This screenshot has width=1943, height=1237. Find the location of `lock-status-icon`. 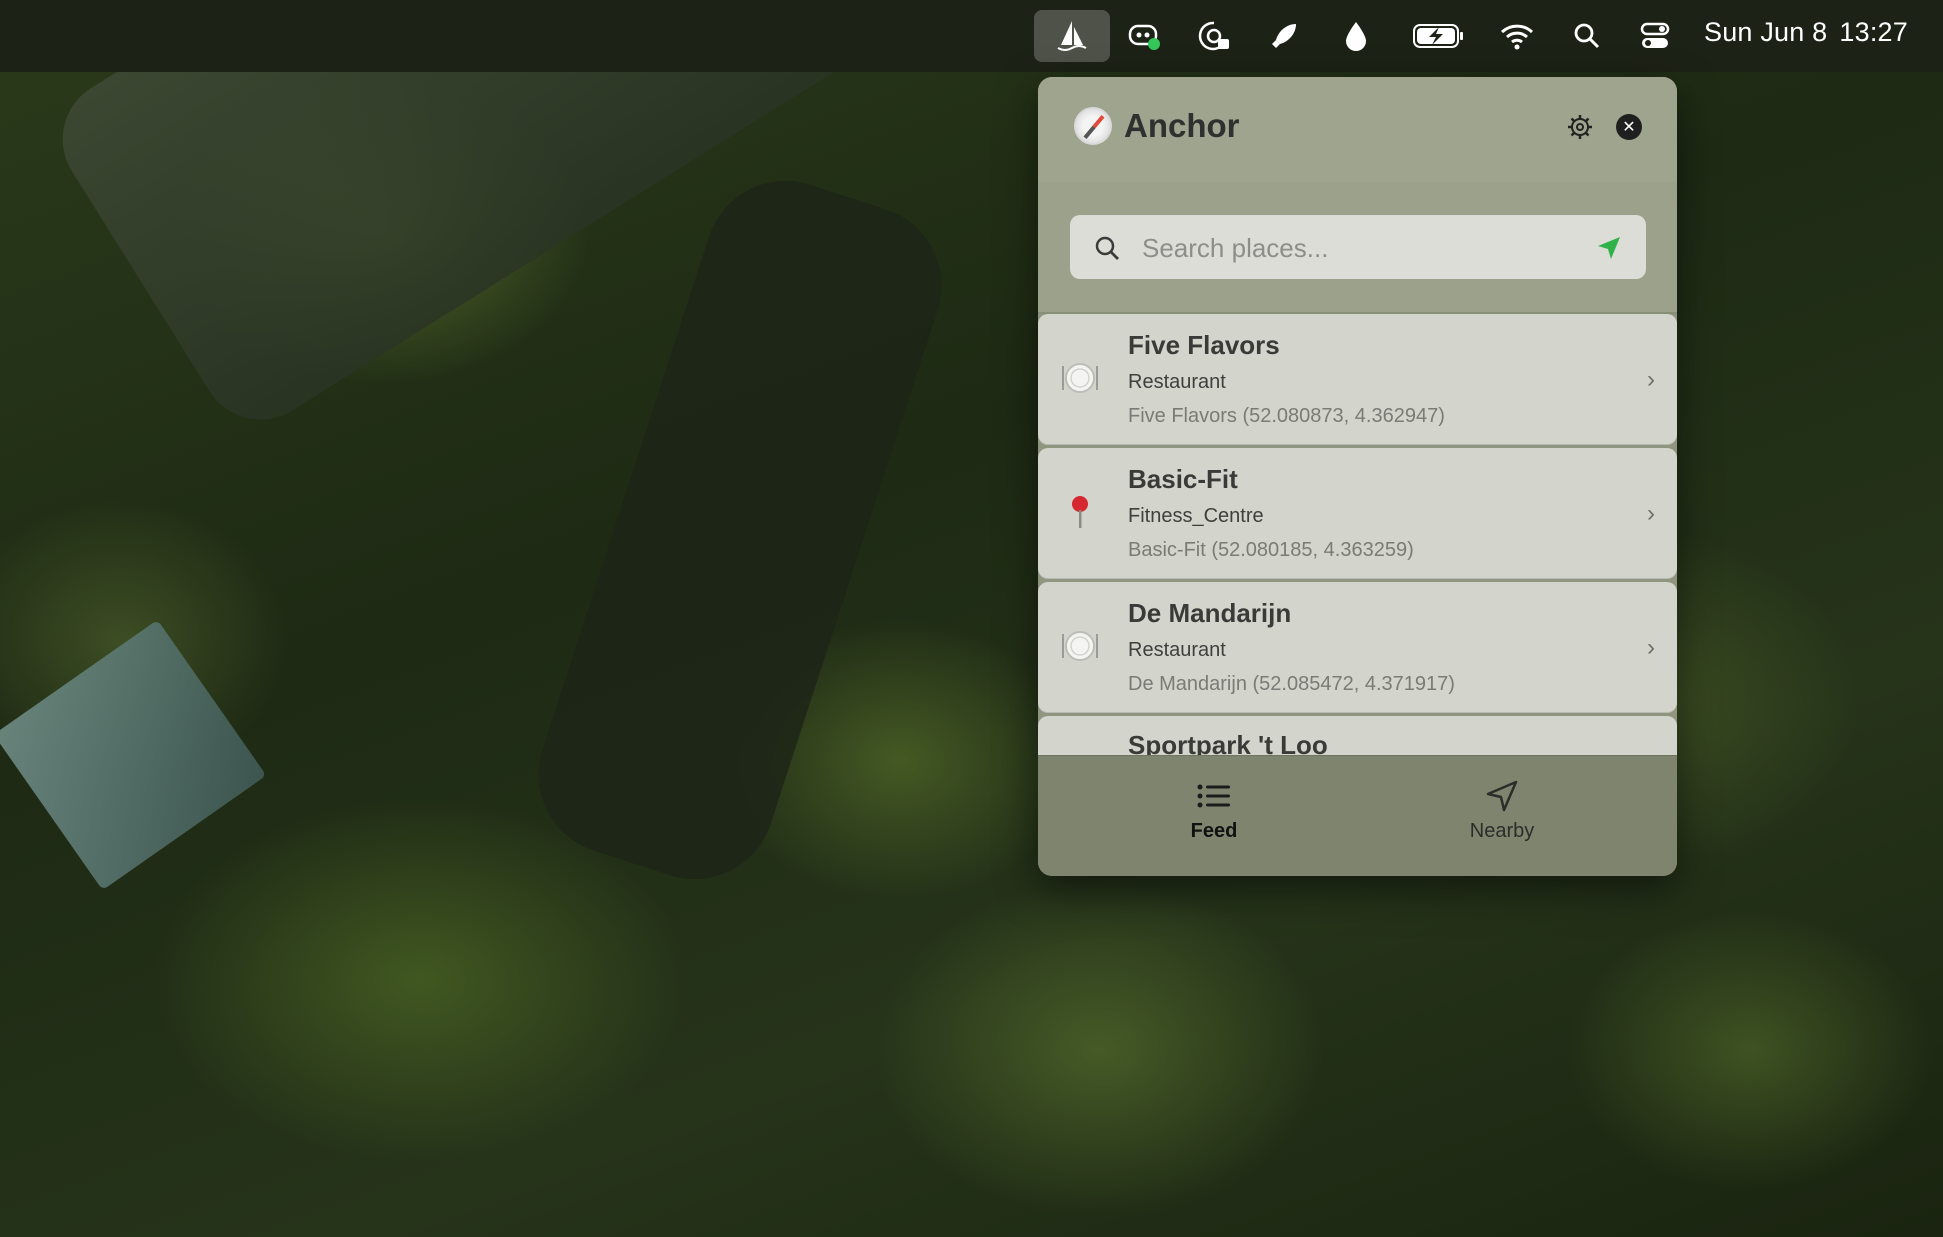

lock-status-icon is located at coordinates (1214, 36).